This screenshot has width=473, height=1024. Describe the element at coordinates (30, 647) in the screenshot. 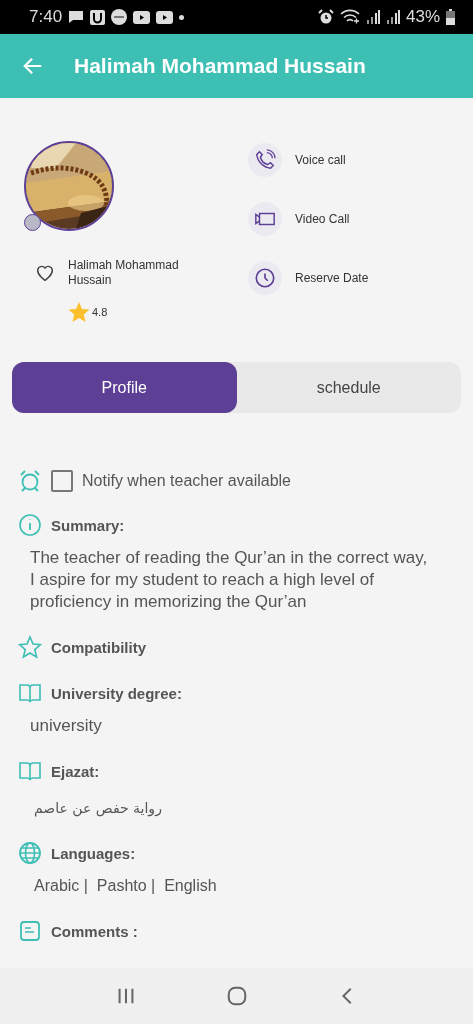

I see `star-outline-icon` at that location.